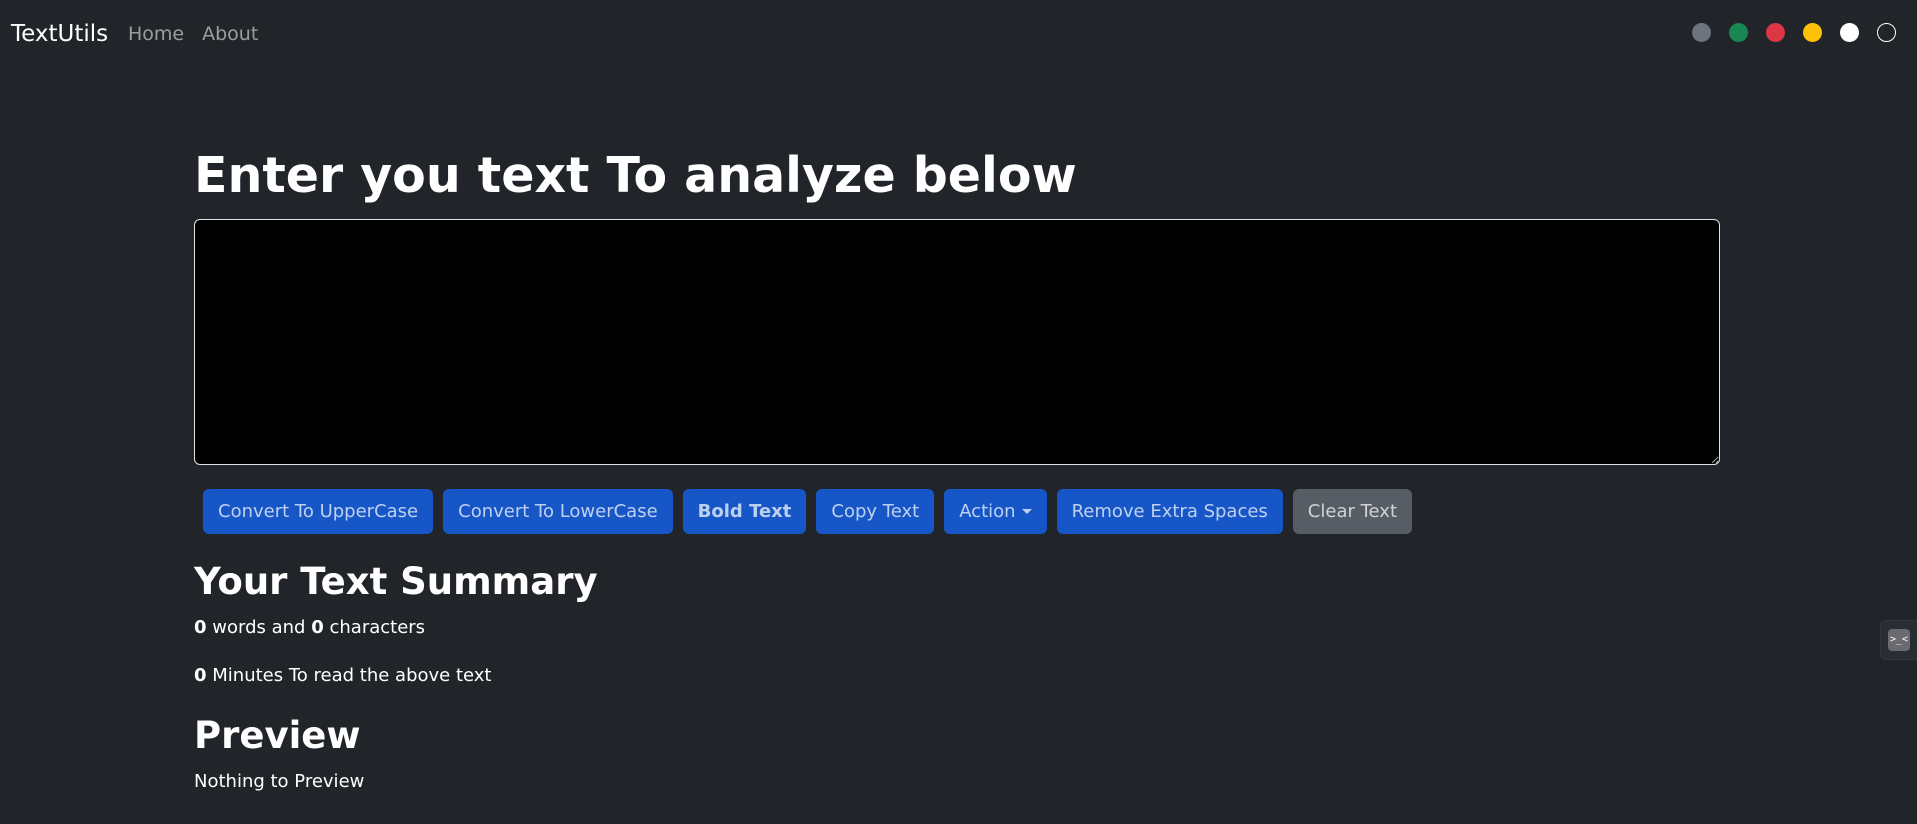  Describe the element at coordinates (200, 627) in the screenshot. I see `word-count: 0` at that location.